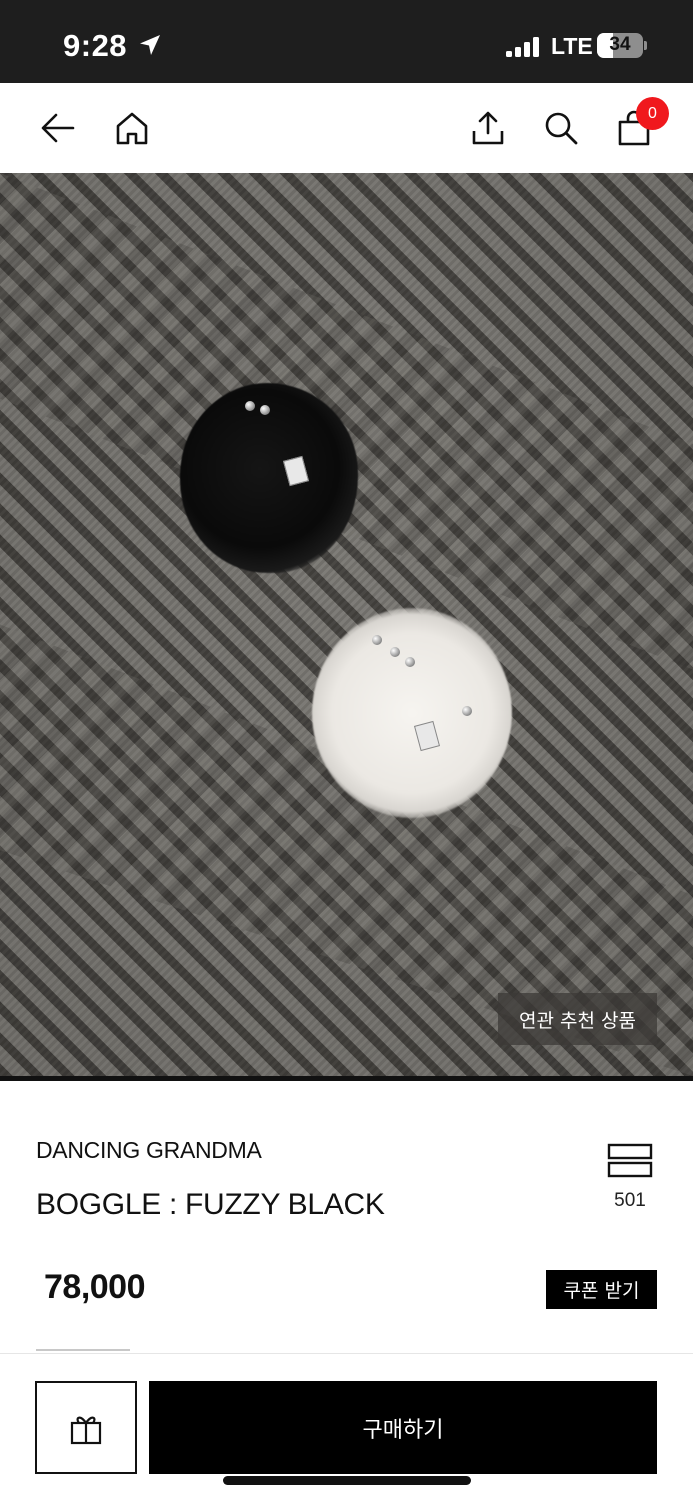 The width and height of the screenshot is (693, 1500). I want to click on location-arrow-icon, so click(150, 45).